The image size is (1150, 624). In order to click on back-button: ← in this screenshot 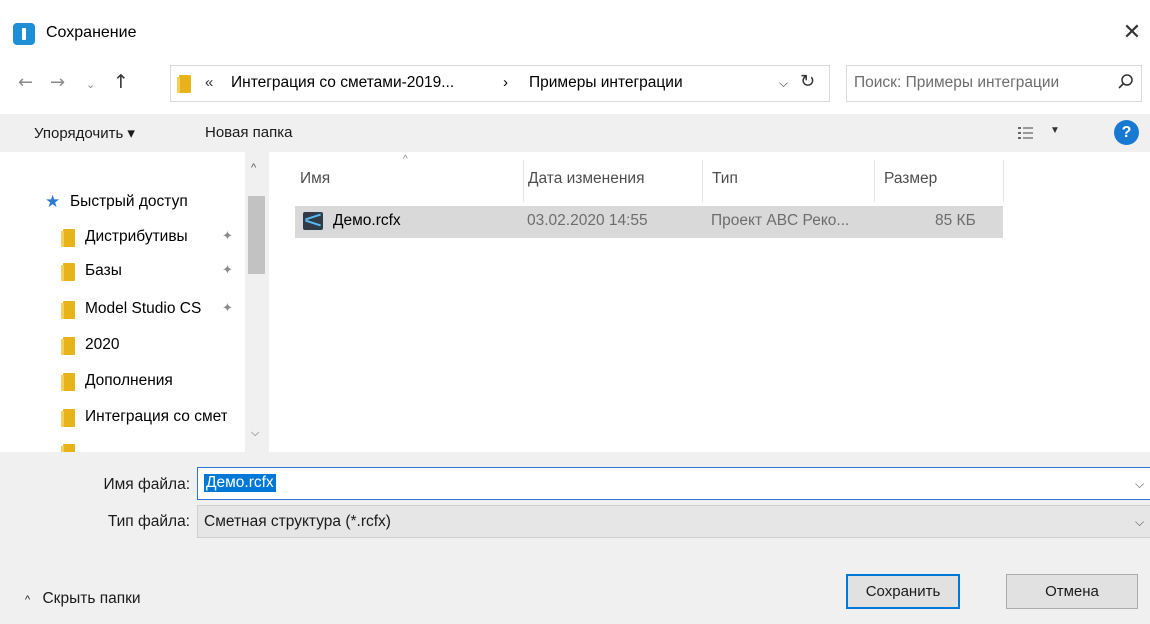, I will do `click(25, 82)`.